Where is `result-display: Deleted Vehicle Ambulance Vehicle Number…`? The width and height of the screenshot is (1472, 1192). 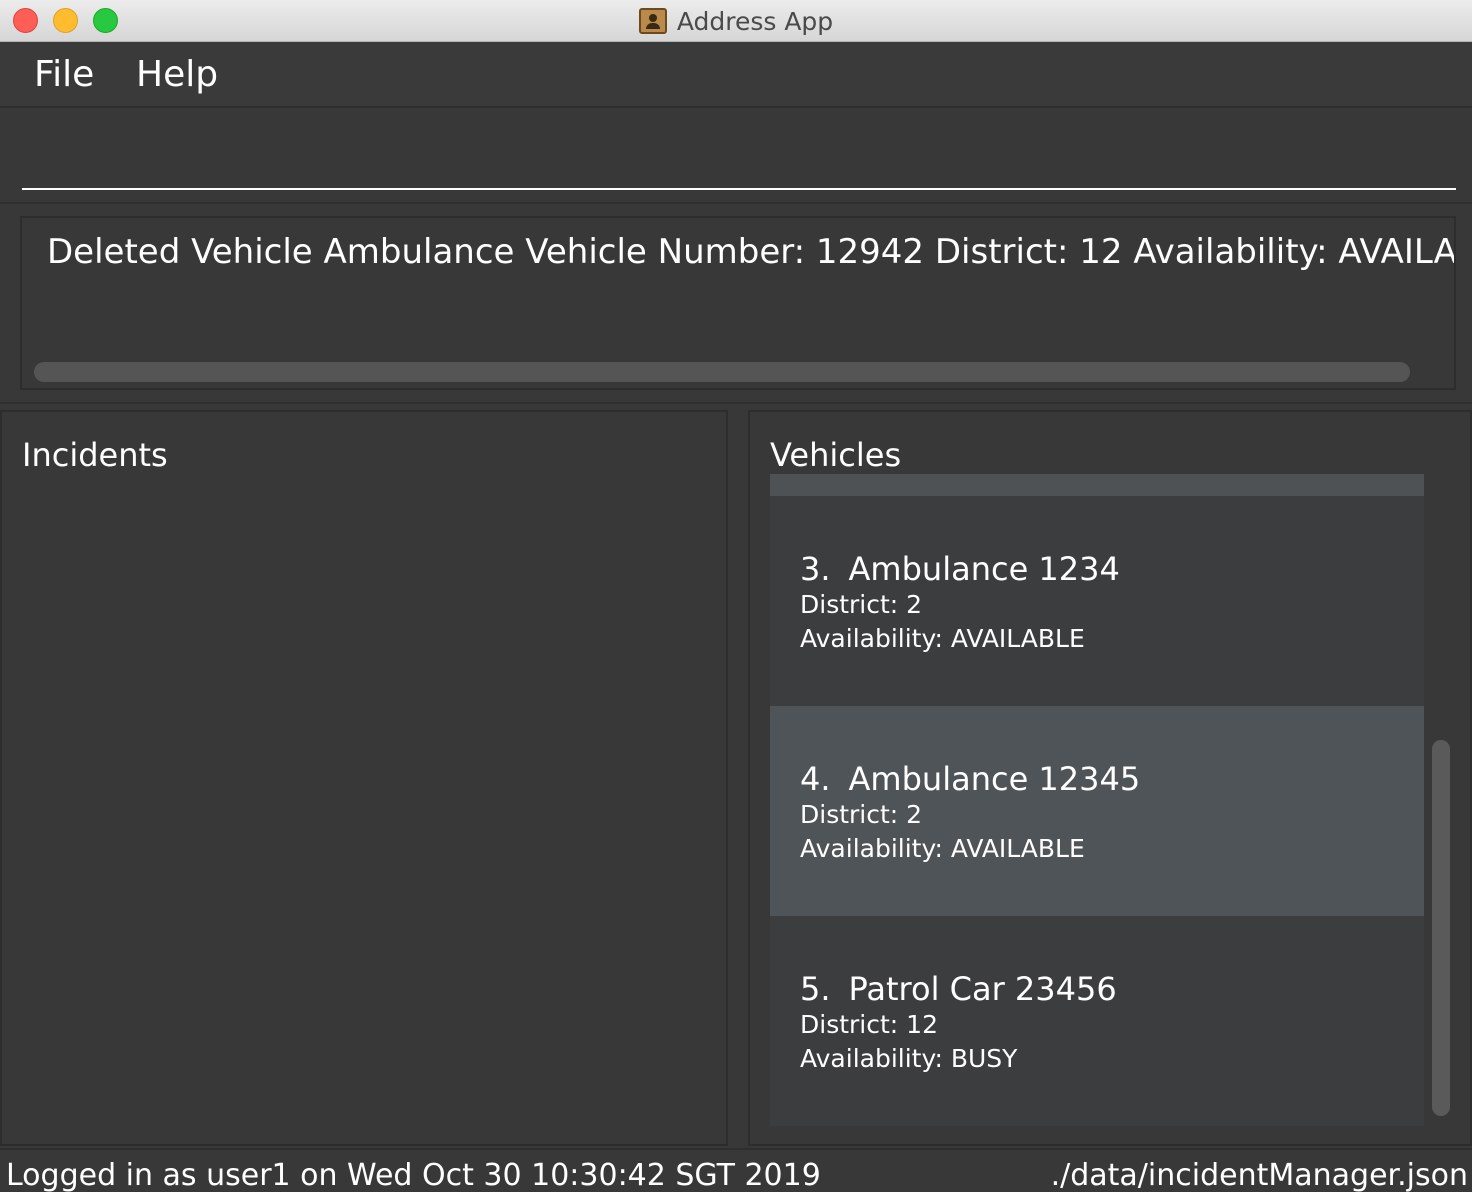 result-display: Deleted Vehicle Ambulance Vehicle Number… is located at coordinates (738, 303).